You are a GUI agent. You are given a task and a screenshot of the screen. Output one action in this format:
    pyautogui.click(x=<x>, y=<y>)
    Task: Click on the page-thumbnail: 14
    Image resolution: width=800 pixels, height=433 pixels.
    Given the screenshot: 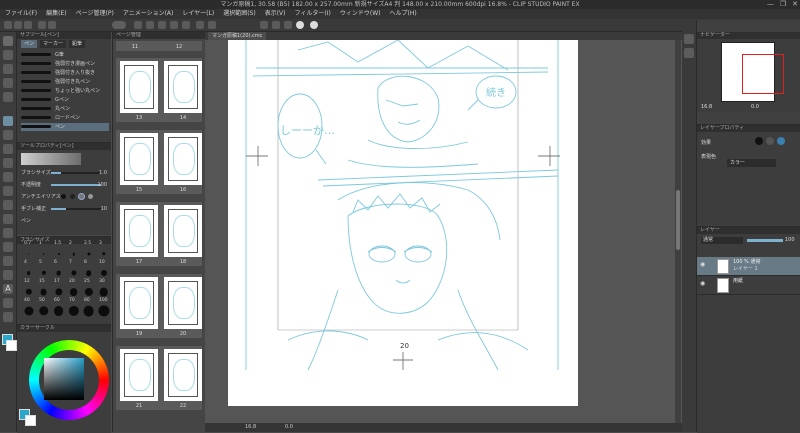 What is the action you would take?
    pyautogui.click(x=183, y=91)
    